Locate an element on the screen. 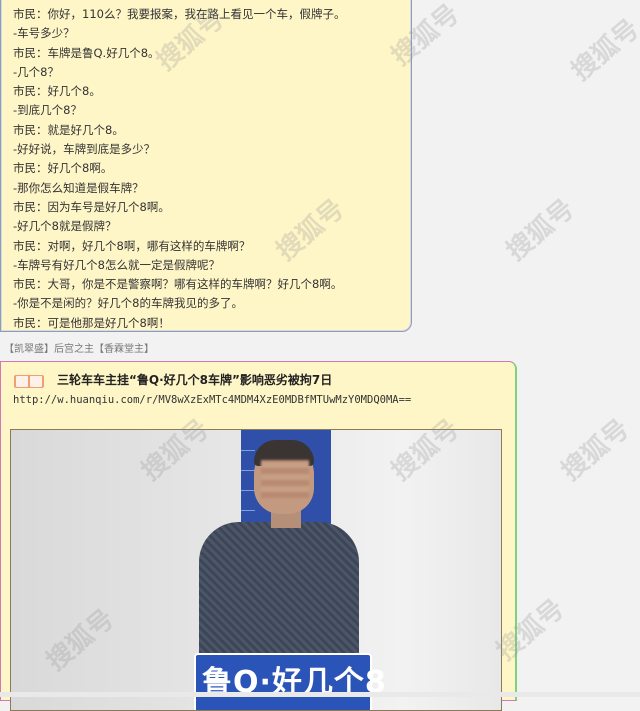 This screenshot has height=711, width=640. chat-line: 市民：对啊，好几个8啊，哪有这样的车牌啊？ is located at coordinates (132, 245).